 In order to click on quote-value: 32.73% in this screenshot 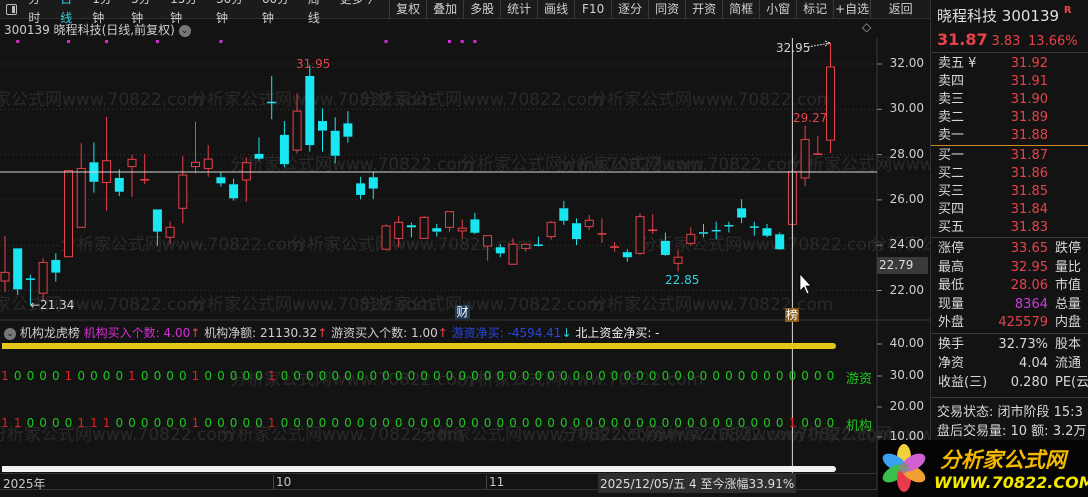, I will do `click(1023, 344)`.